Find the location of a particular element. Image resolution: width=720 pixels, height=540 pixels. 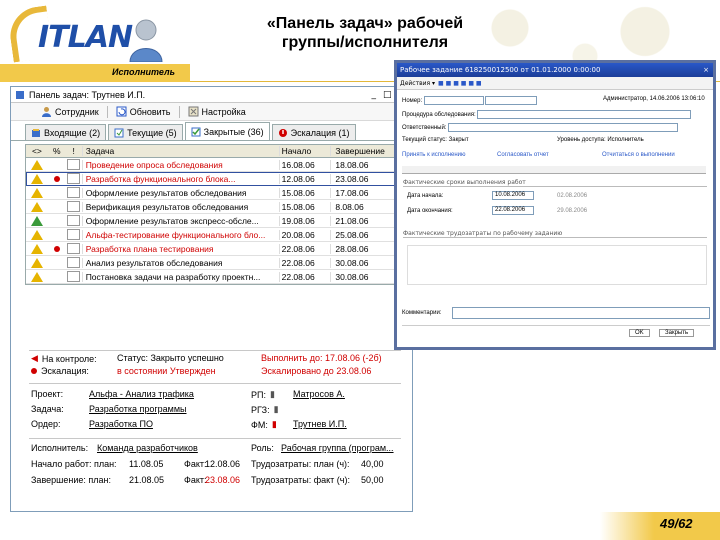

cell-start: 12.08.06 is located at coordinates (304, 178).